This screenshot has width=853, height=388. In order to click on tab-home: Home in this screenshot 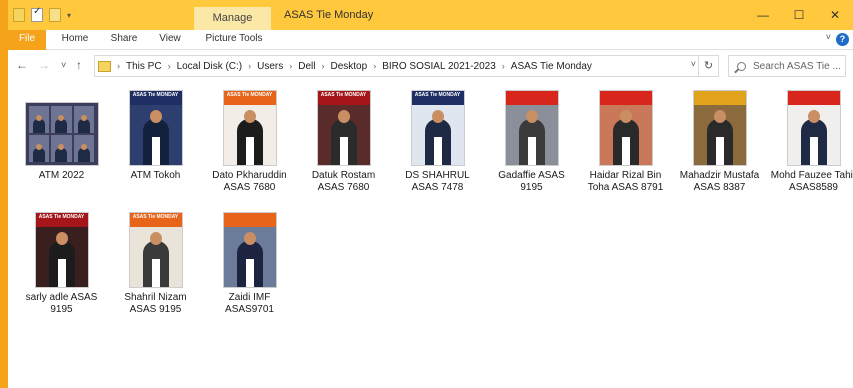, I will do `click(75, 40)`.